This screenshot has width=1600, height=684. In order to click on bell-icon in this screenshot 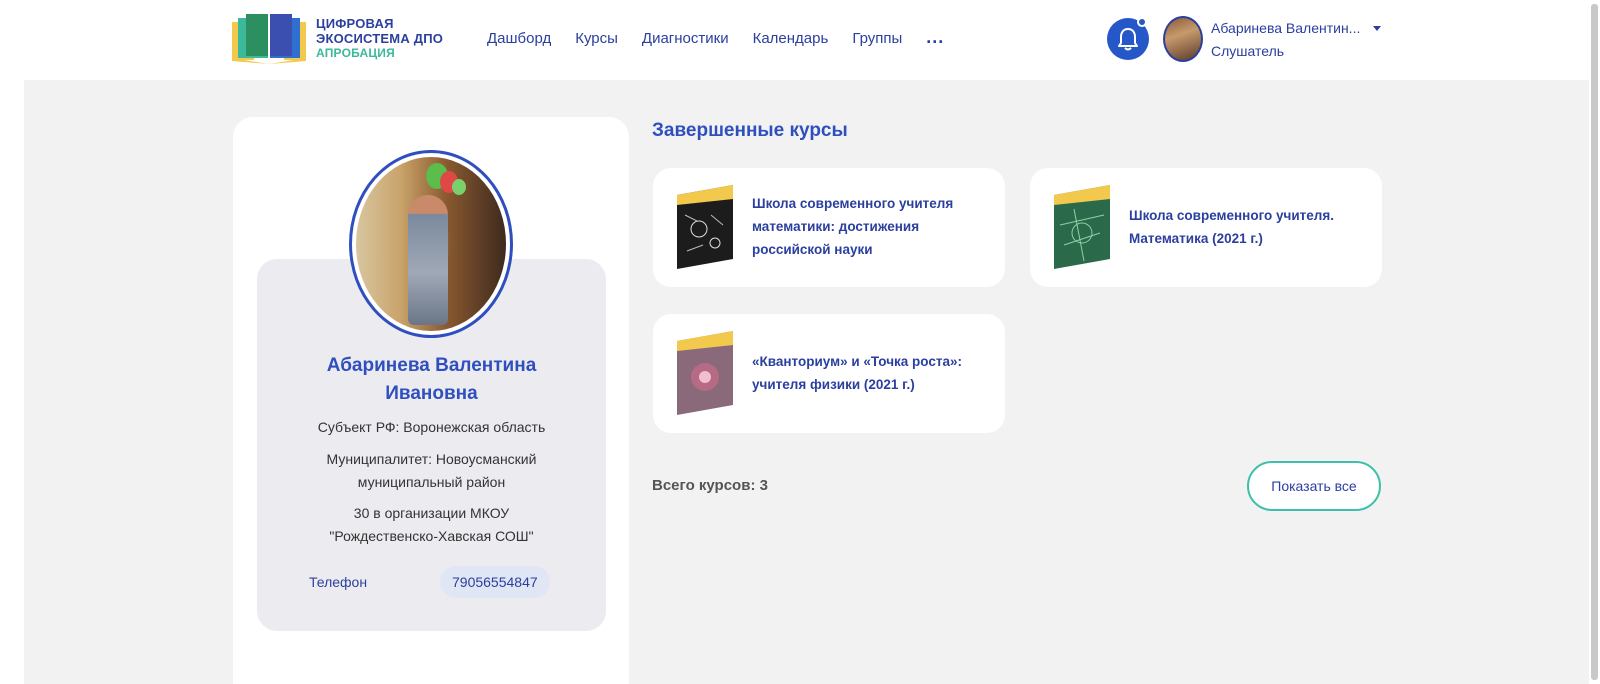, I will do `click(1128, 39)`.